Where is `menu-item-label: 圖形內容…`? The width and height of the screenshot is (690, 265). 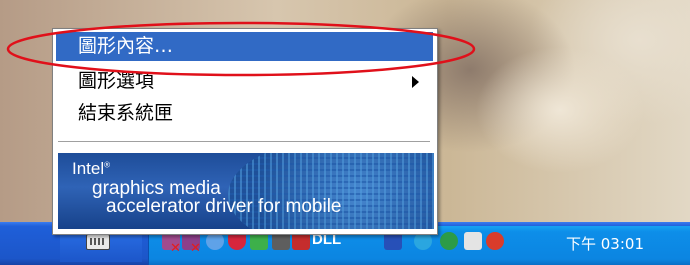 menu-item-label: 圖形內容… is located at coordinates (126, 46).